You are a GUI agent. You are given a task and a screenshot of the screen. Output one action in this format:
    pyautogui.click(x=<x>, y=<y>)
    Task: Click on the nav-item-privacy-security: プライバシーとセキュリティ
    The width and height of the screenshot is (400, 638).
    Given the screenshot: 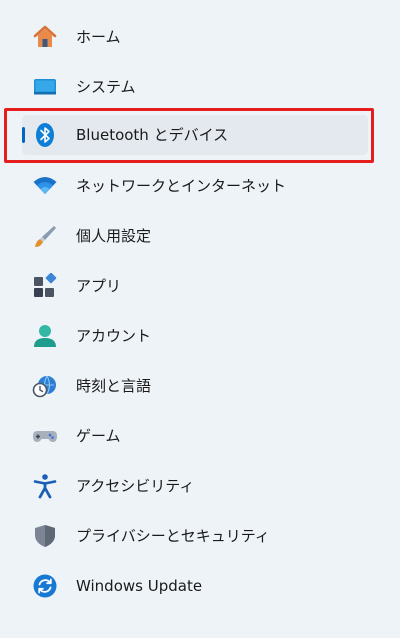 What is the action you would take?
    pyautogui.click(x=195, y=536)
    